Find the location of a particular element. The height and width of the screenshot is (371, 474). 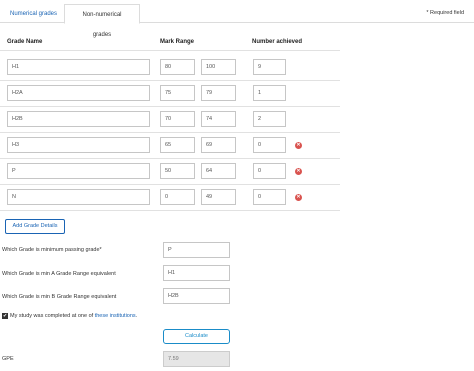

calculate-button: Calculate is located at coordinates (196, 336).